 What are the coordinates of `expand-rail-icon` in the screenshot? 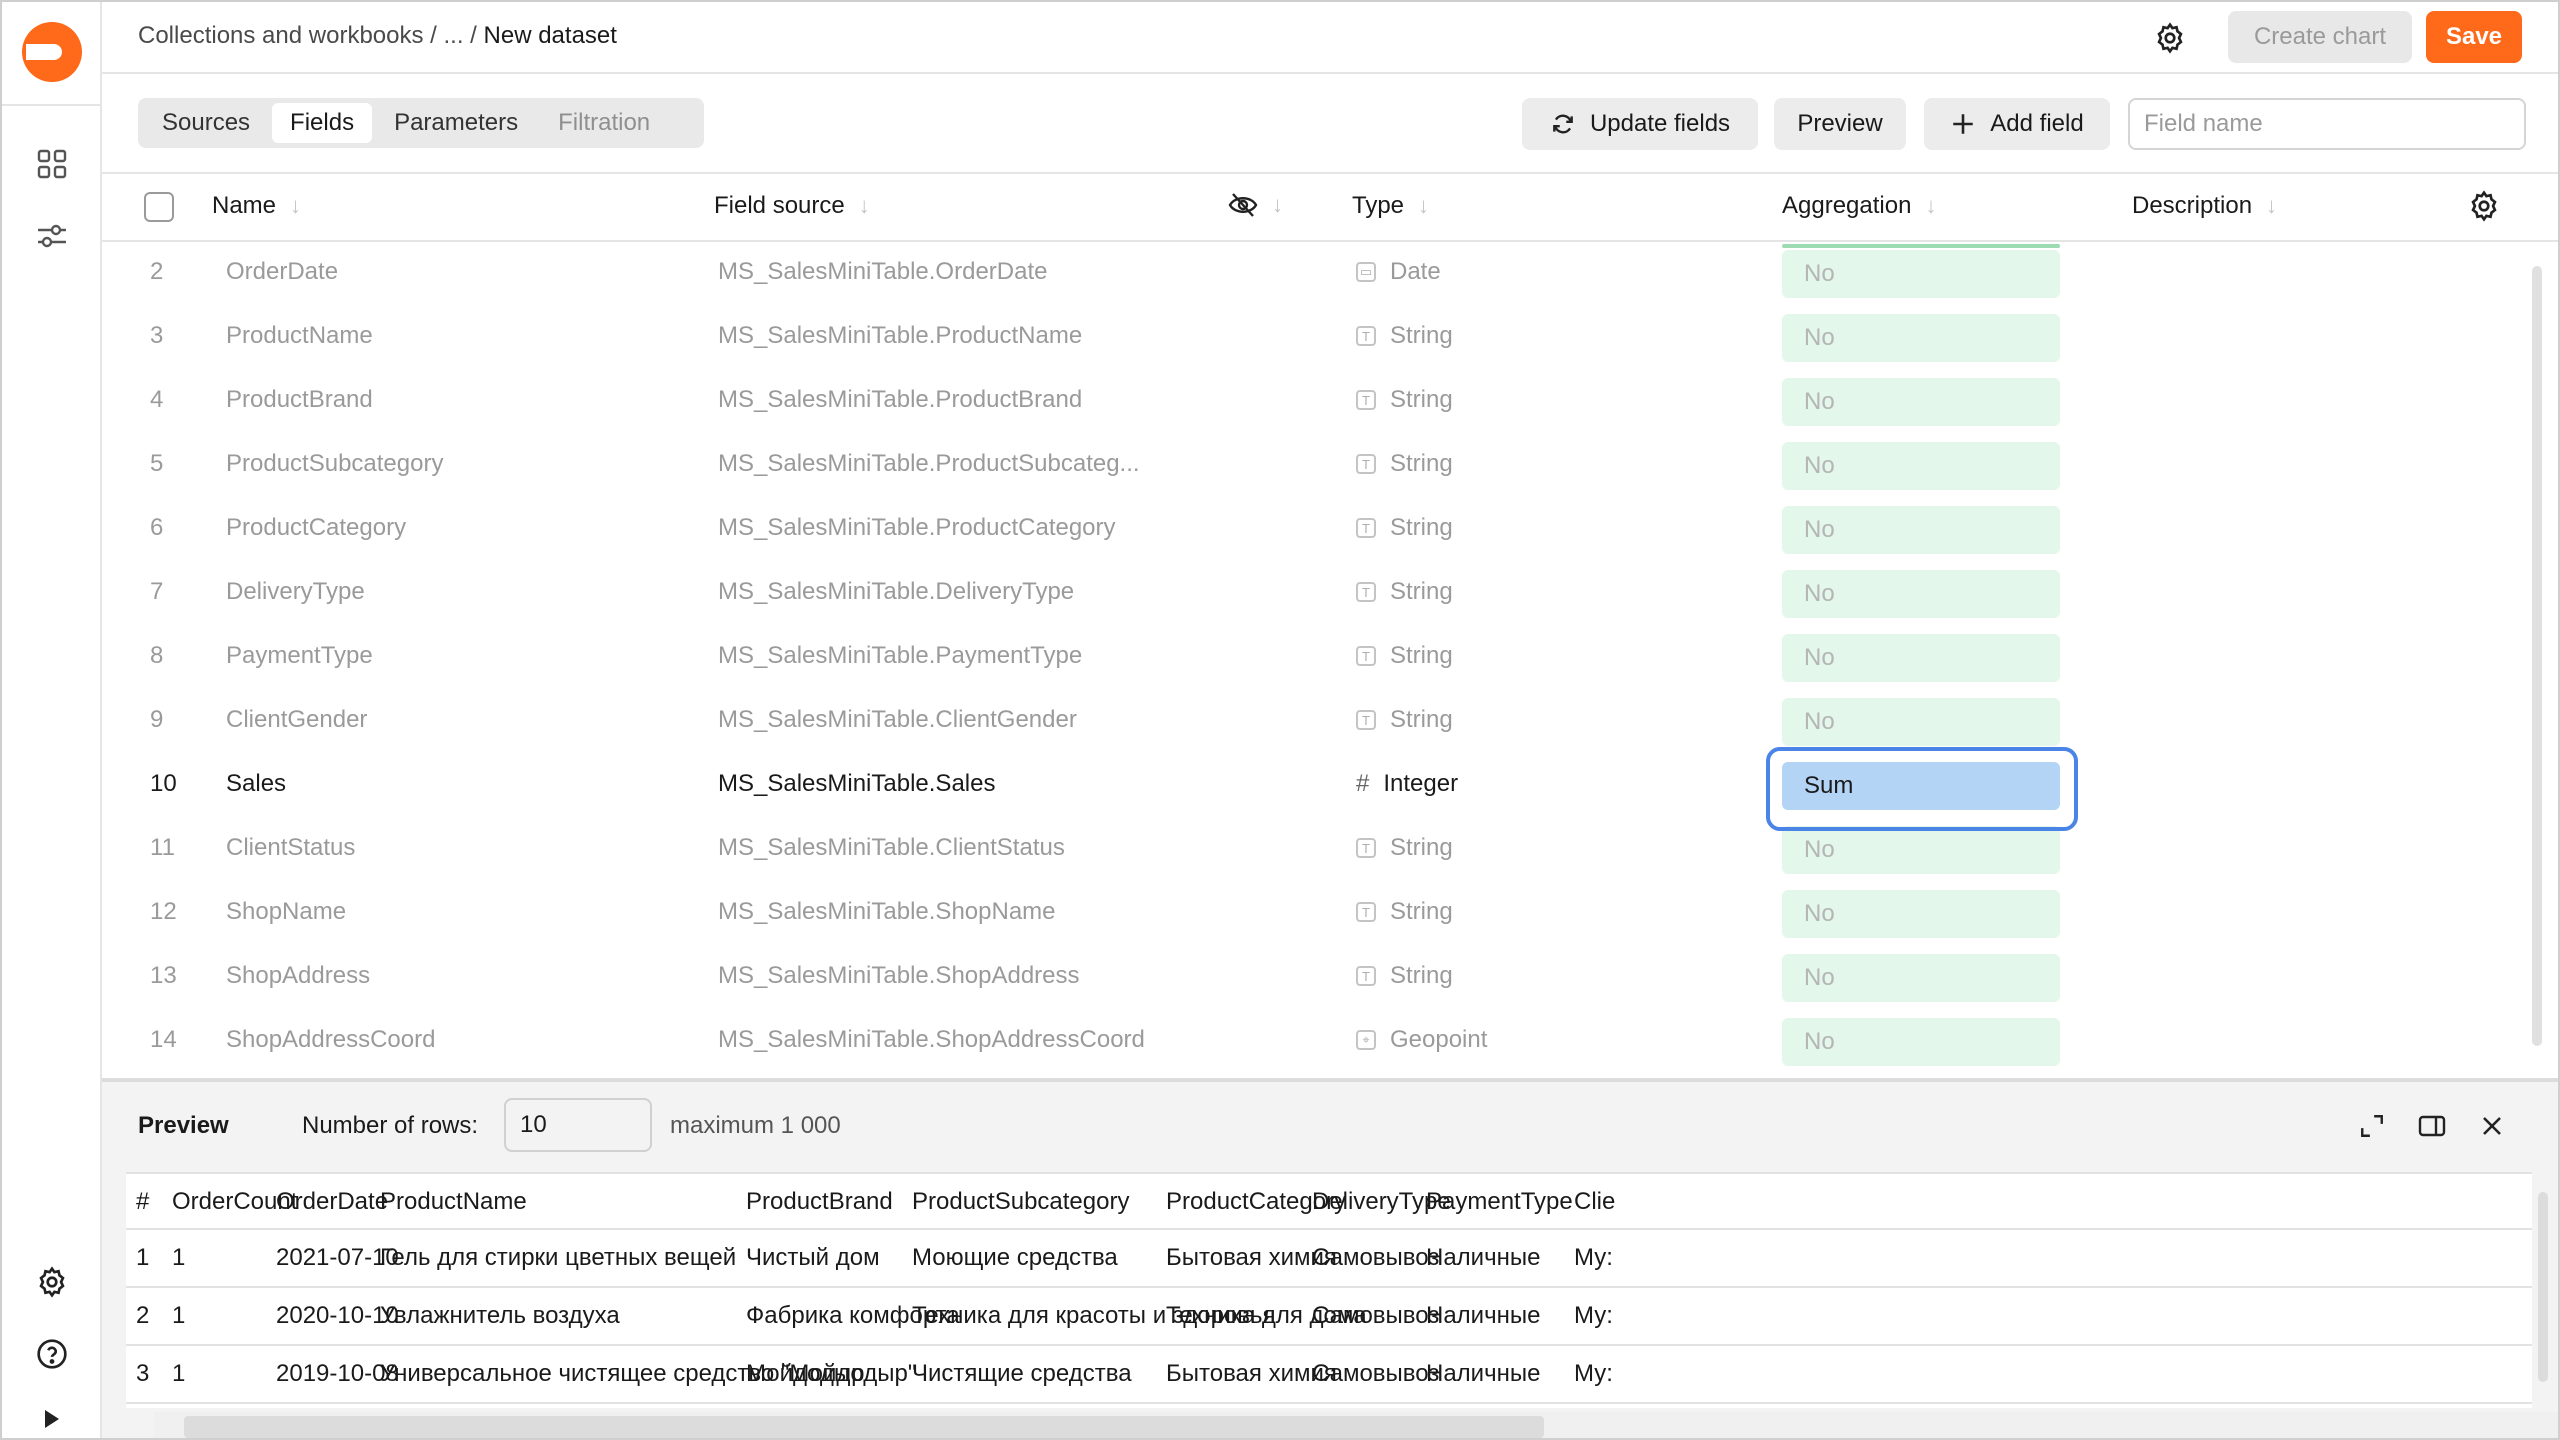 It's located at (52, 1419).